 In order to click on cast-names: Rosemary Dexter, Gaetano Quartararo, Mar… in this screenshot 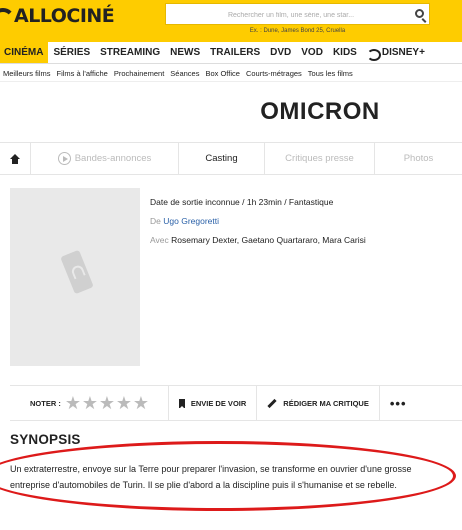, I will do `click(268, 240)`.